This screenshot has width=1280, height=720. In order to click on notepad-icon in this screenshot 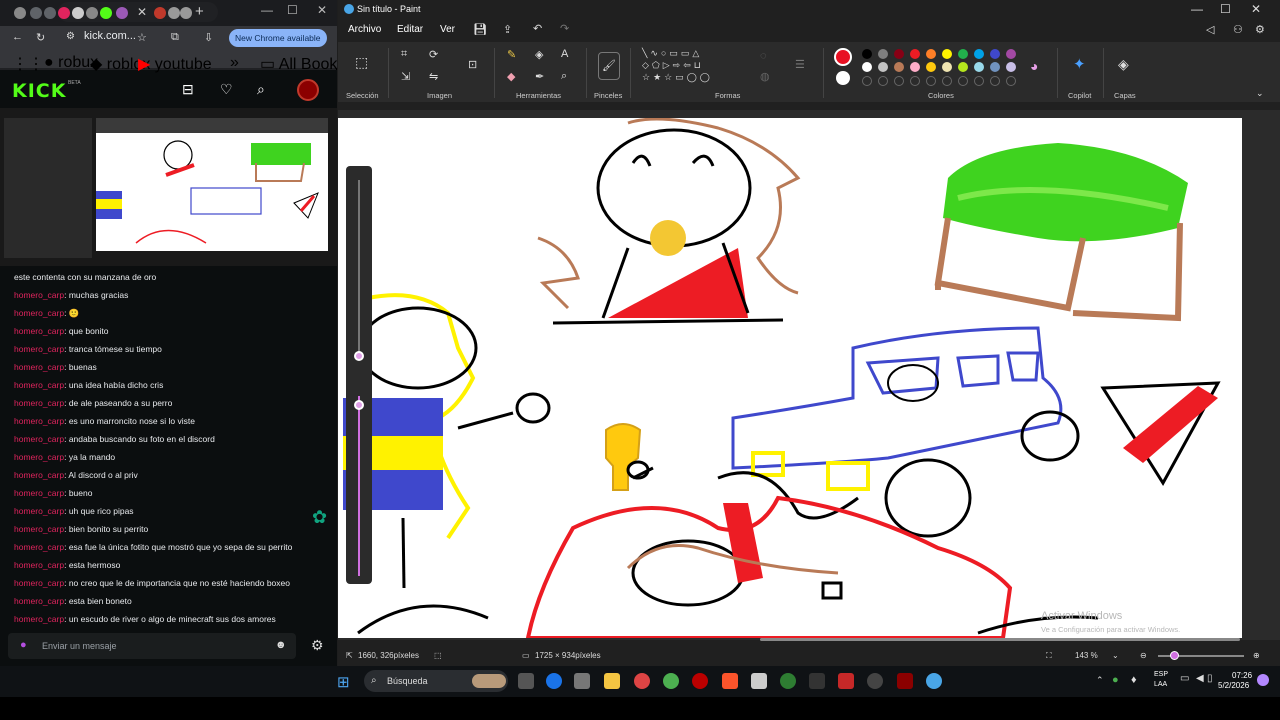, I will do `click(759, 681)`.